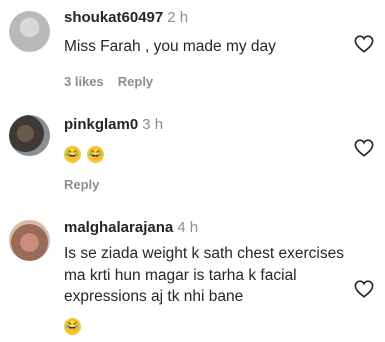  Describe the element at coordinates (178, 17) in the screenshot. I see `timestamp: 2 h` at that location.